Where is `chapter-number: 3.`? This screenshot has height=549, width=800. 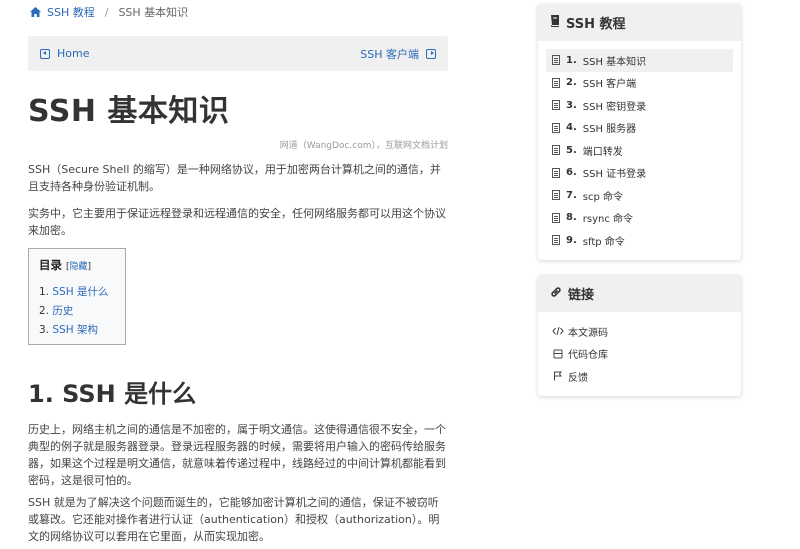 chapter-number: 3. is located at coordinates (571, 105).